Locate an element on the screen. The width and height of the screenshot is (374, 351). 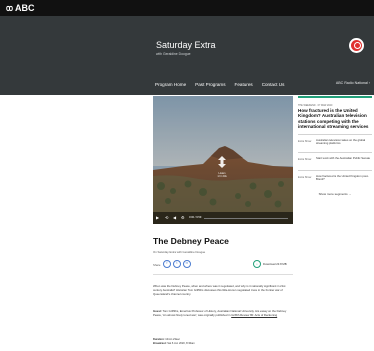
play-speaker-icon is located at coordinates (222, 162).